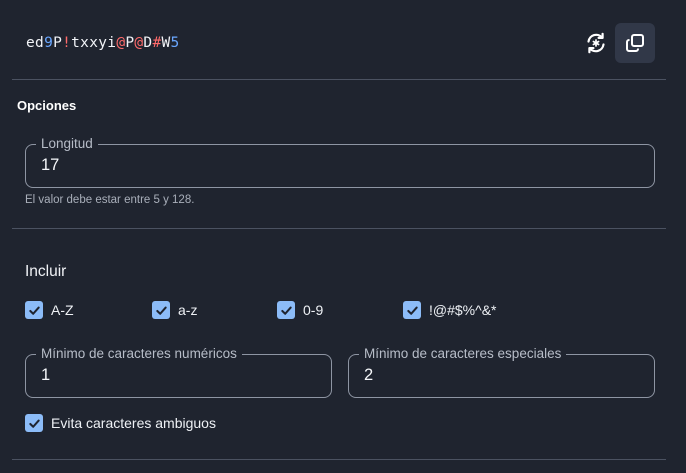 The image size is (686, 473). I want to click on checkbox-avoid-ambiguous-label: Evita caracteres ambiguos, so click(133, 423).